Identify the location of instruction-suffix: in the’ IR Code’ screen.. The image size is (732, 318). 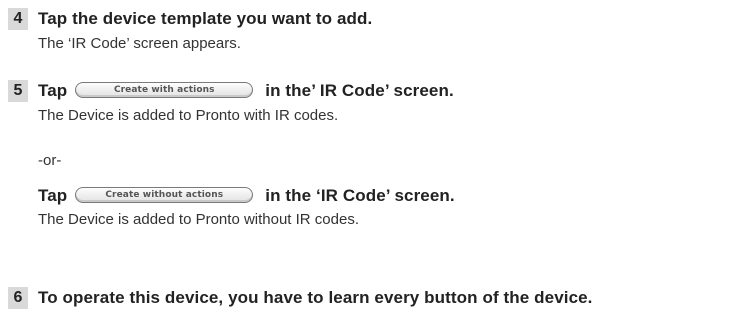
(359, 90).